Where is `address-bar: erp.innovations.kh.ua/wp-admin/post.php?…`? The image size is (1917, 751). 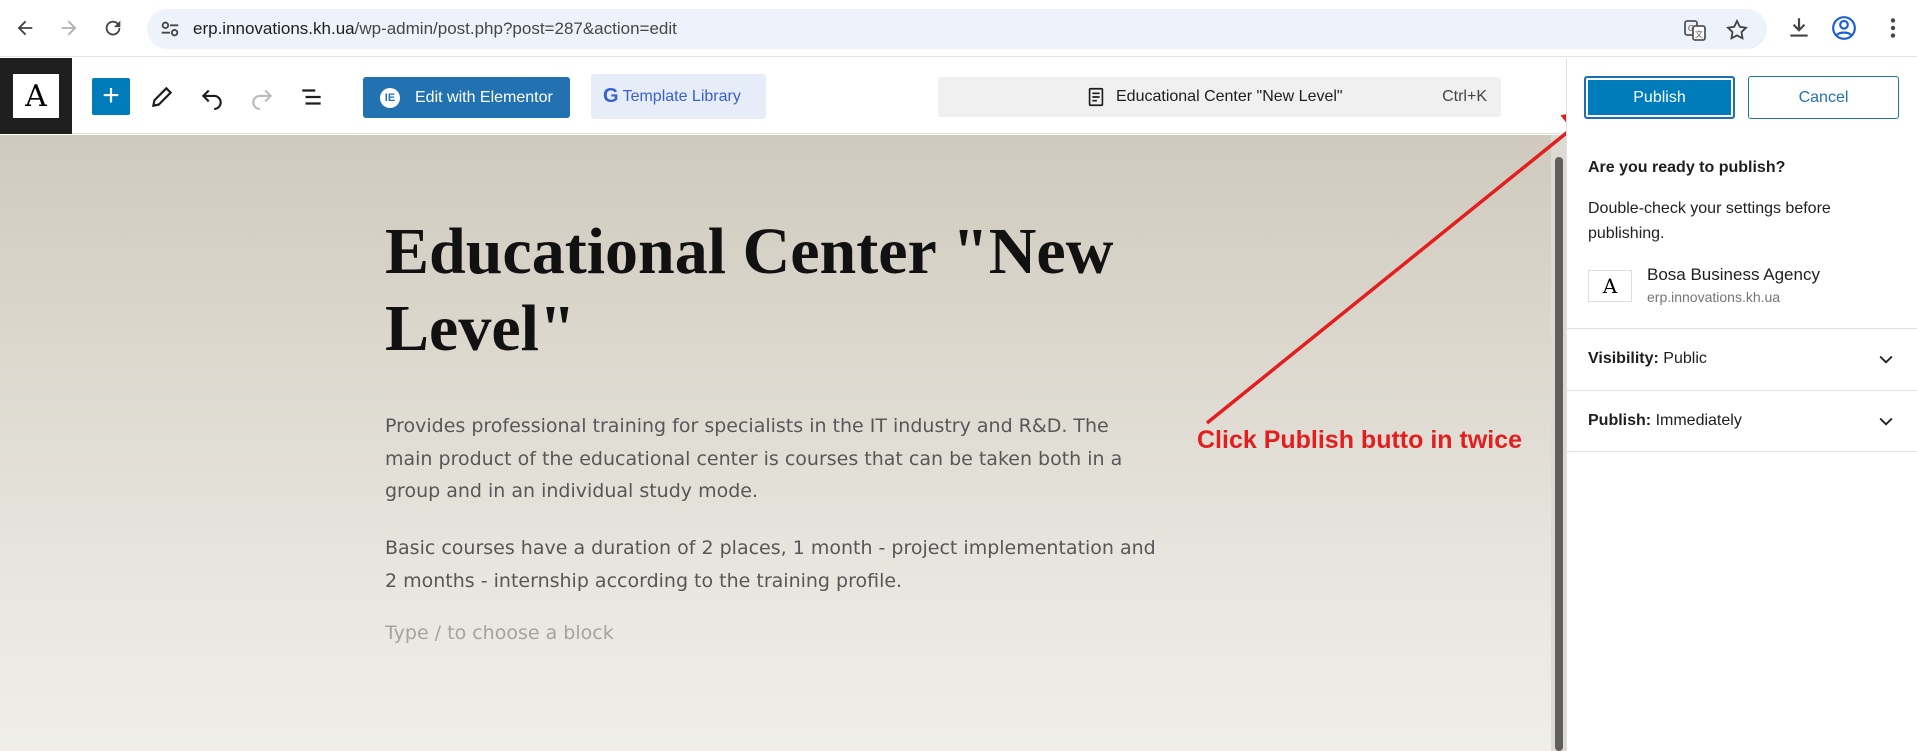
address-bar: erp.innovations.kh.ua/wp-admin/post.php?… is located at coordinates (957, 29).